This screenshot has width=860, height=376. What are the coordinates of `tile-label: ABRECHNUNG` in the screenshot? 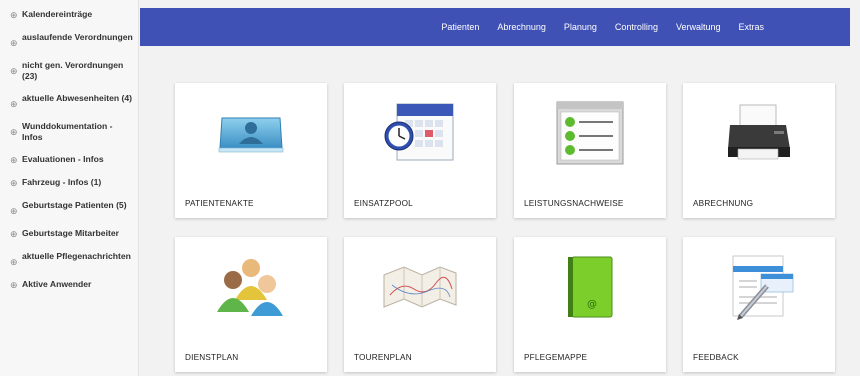 It's located at (723, 203).